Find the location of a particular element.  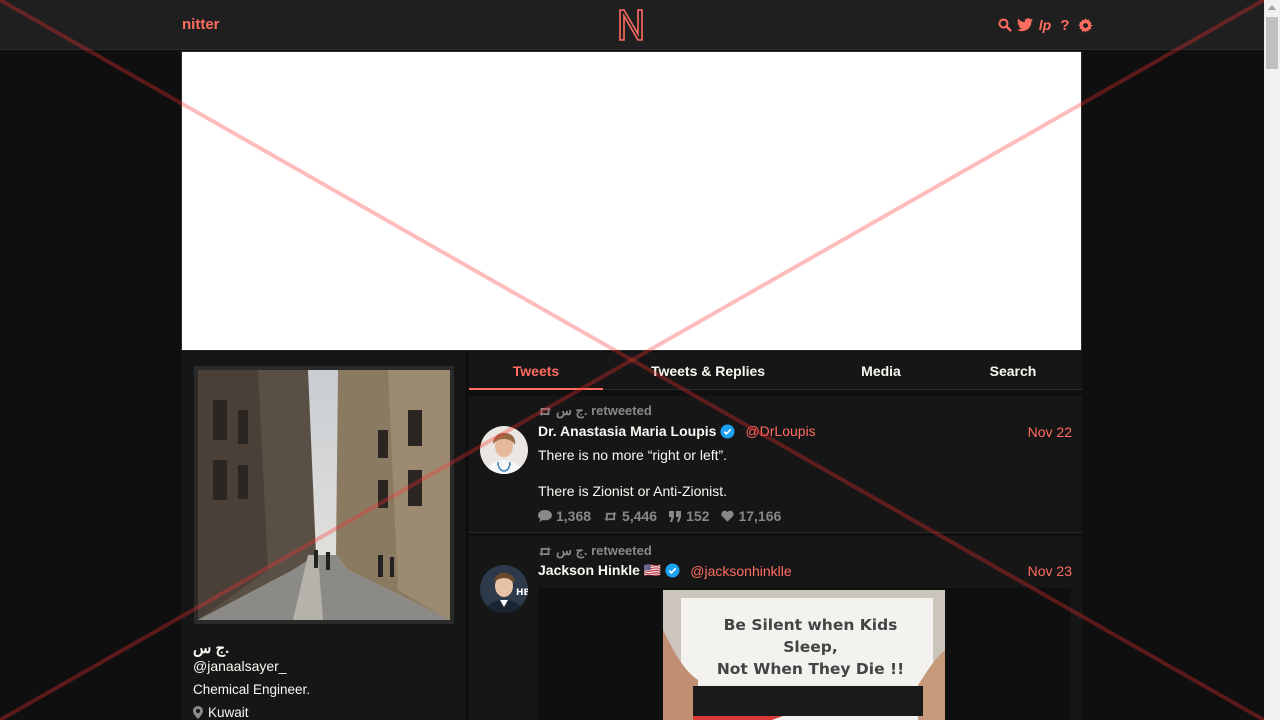

tweet-header: Dr. Anastasia Maria Loupis @DrLoupis is located at coordinates (677, 431).